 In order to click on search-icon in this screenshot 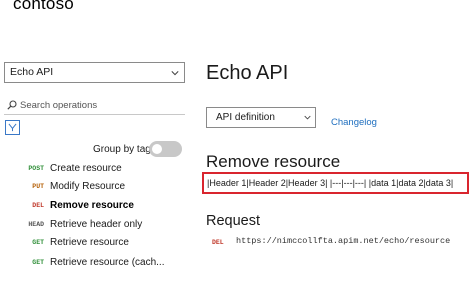, I will do `click(12, 105)`.